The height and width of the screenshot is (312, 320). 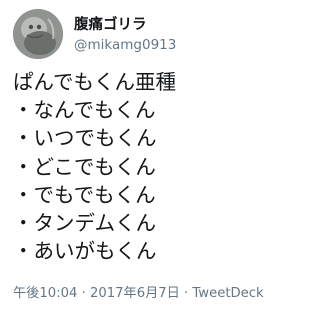 I want to click on avatar-image, so click(x=38, y=34).